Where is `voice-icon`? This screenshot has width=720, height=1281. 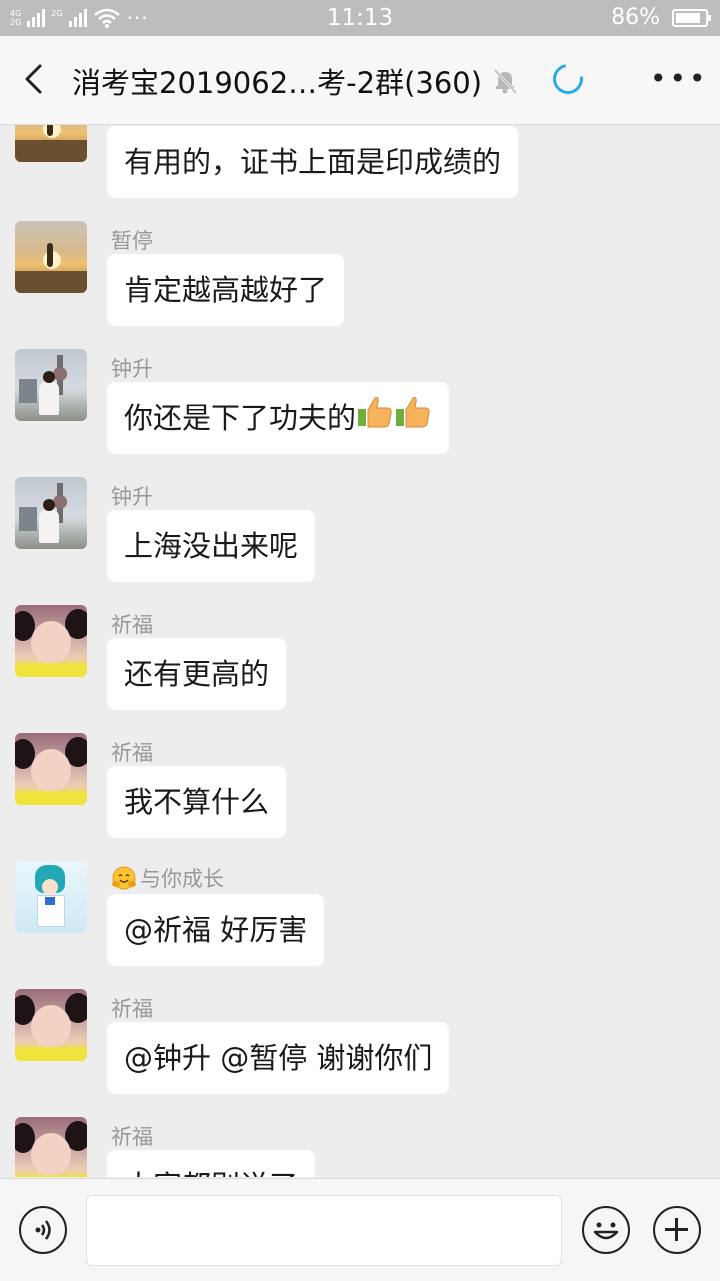
voice-icon is located at coordinates (43, 1230).